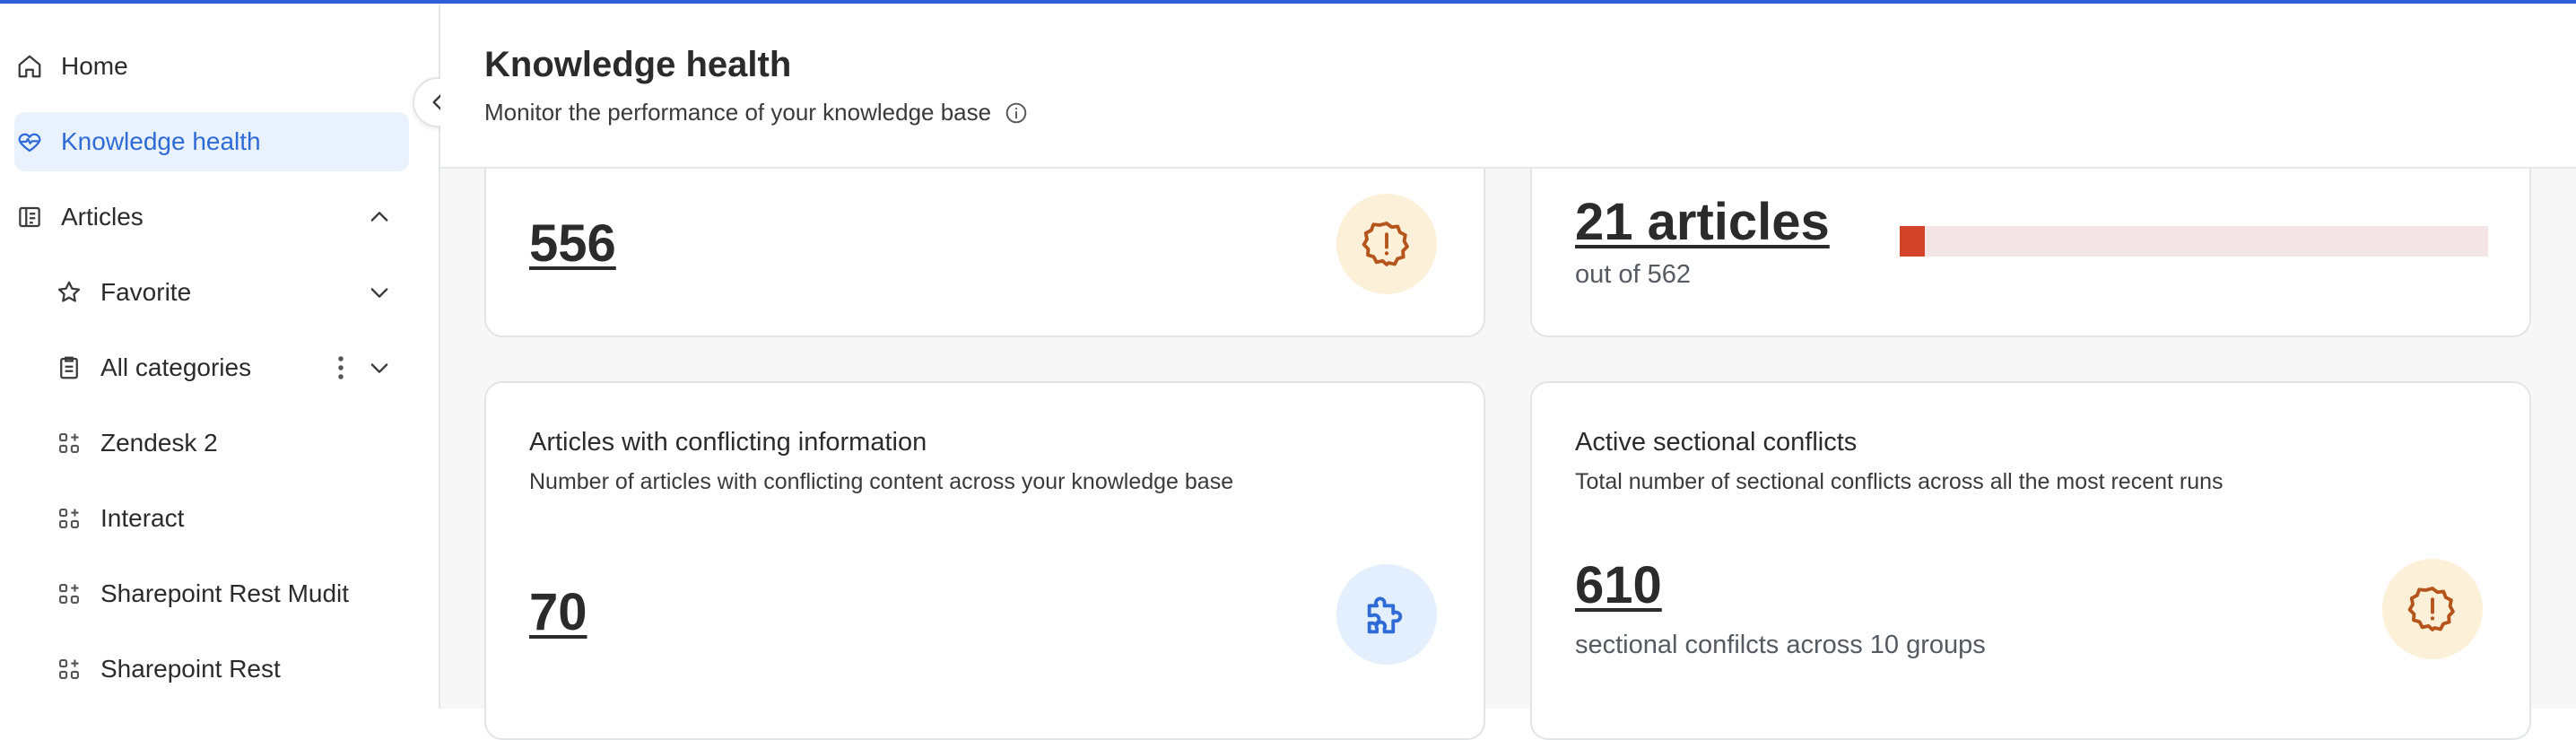 This screenshot has width=2576, height=740. What do you see at coordinates (142, 518) in the screenshot?
I see `sidebar-item-label: Interact` at bounding box center [142, 518].